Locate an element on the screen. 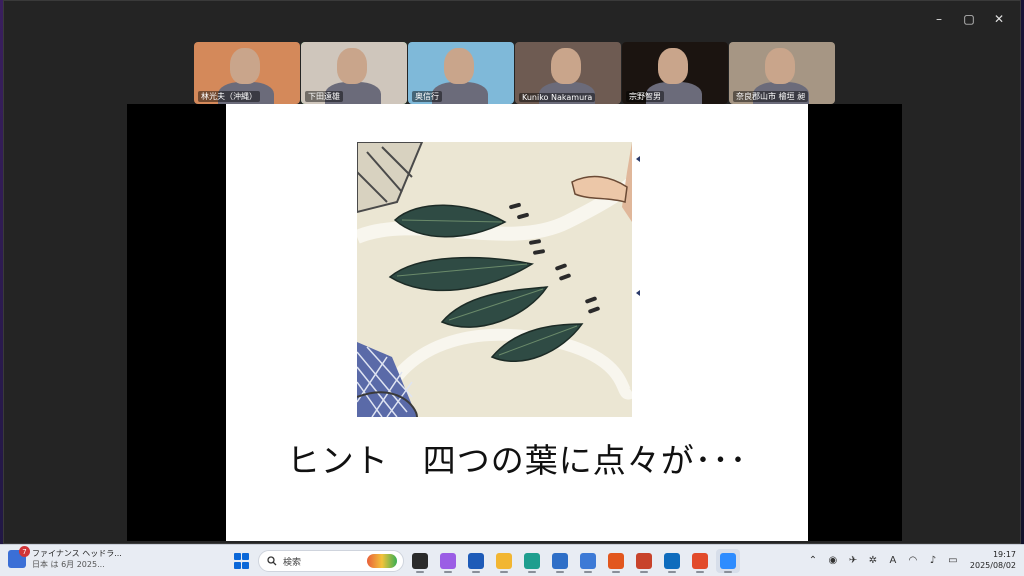 The width and height of the screenshot is (1024, 576). zoom-taskbar-button is located at coordinates (728, 561).